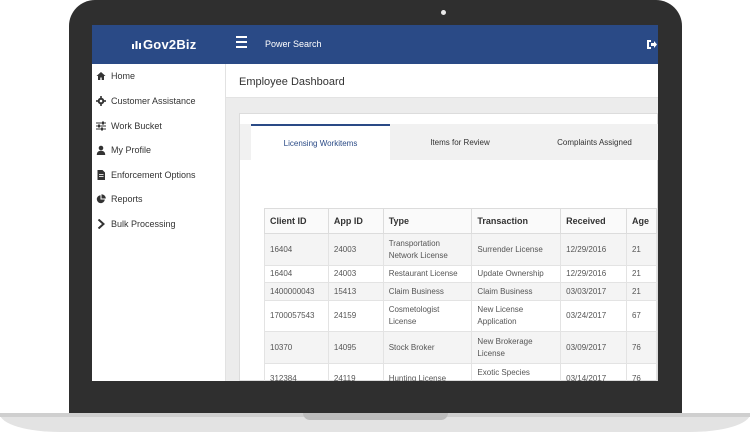 This screenshot has width=750, height=432. Describe the element at coordinates (593, 291) in the screenshot. I see `cell-received: 03/03/2017` at that location.